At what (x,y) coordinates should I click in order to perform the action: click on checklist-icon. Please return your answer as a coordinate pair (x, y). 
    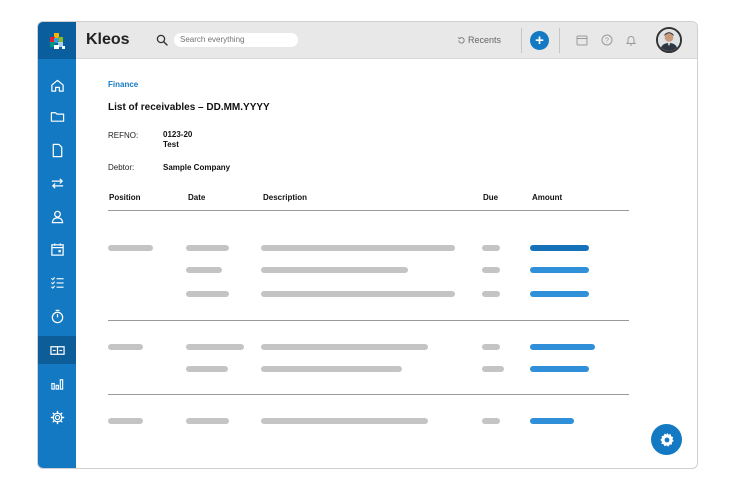
    Looking at the image, I should click on (57, 282).